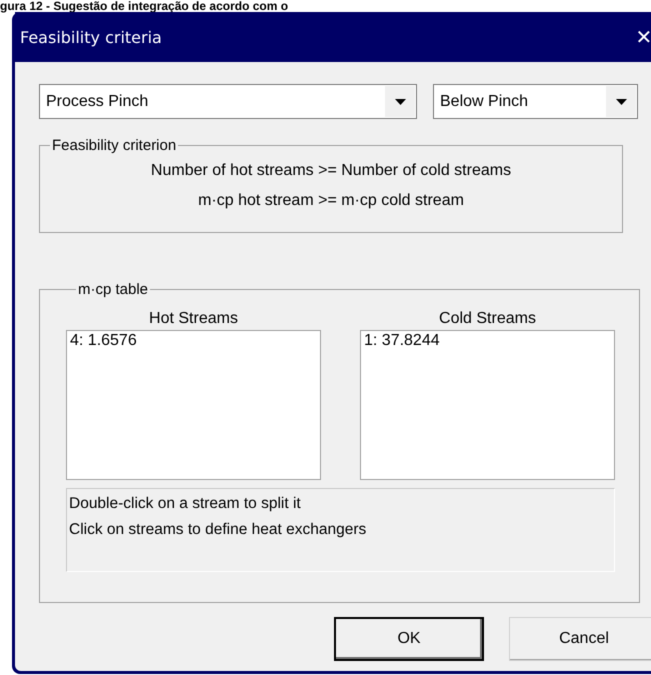 This screenshot has height=675, width=651. Describe the element at coordinates (487, 405) in the screenshot. I see `stream-list: 1: 37.8244` at that location.